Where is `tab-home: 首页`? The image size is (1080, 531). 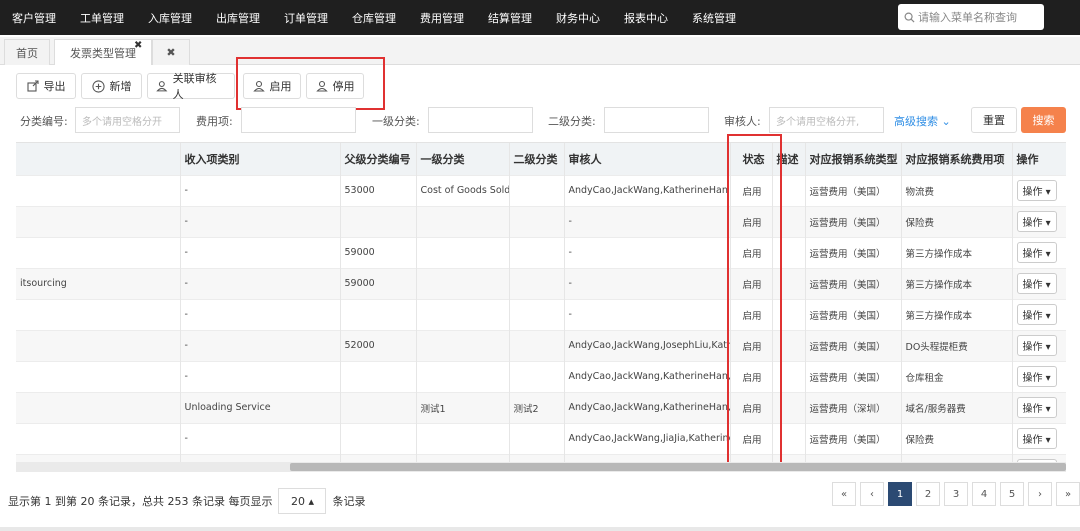 tab-home: 首页 is located at coordinates (27, 52).